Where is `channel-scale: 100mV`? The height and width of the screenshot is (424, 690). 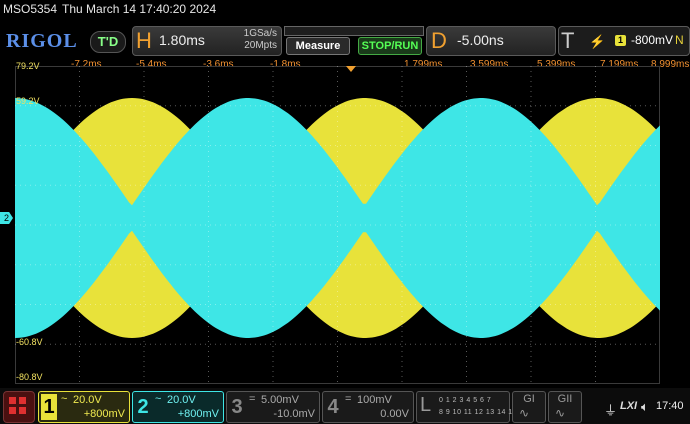 channel-scale: 100mV is located at coordinates (374, 400).